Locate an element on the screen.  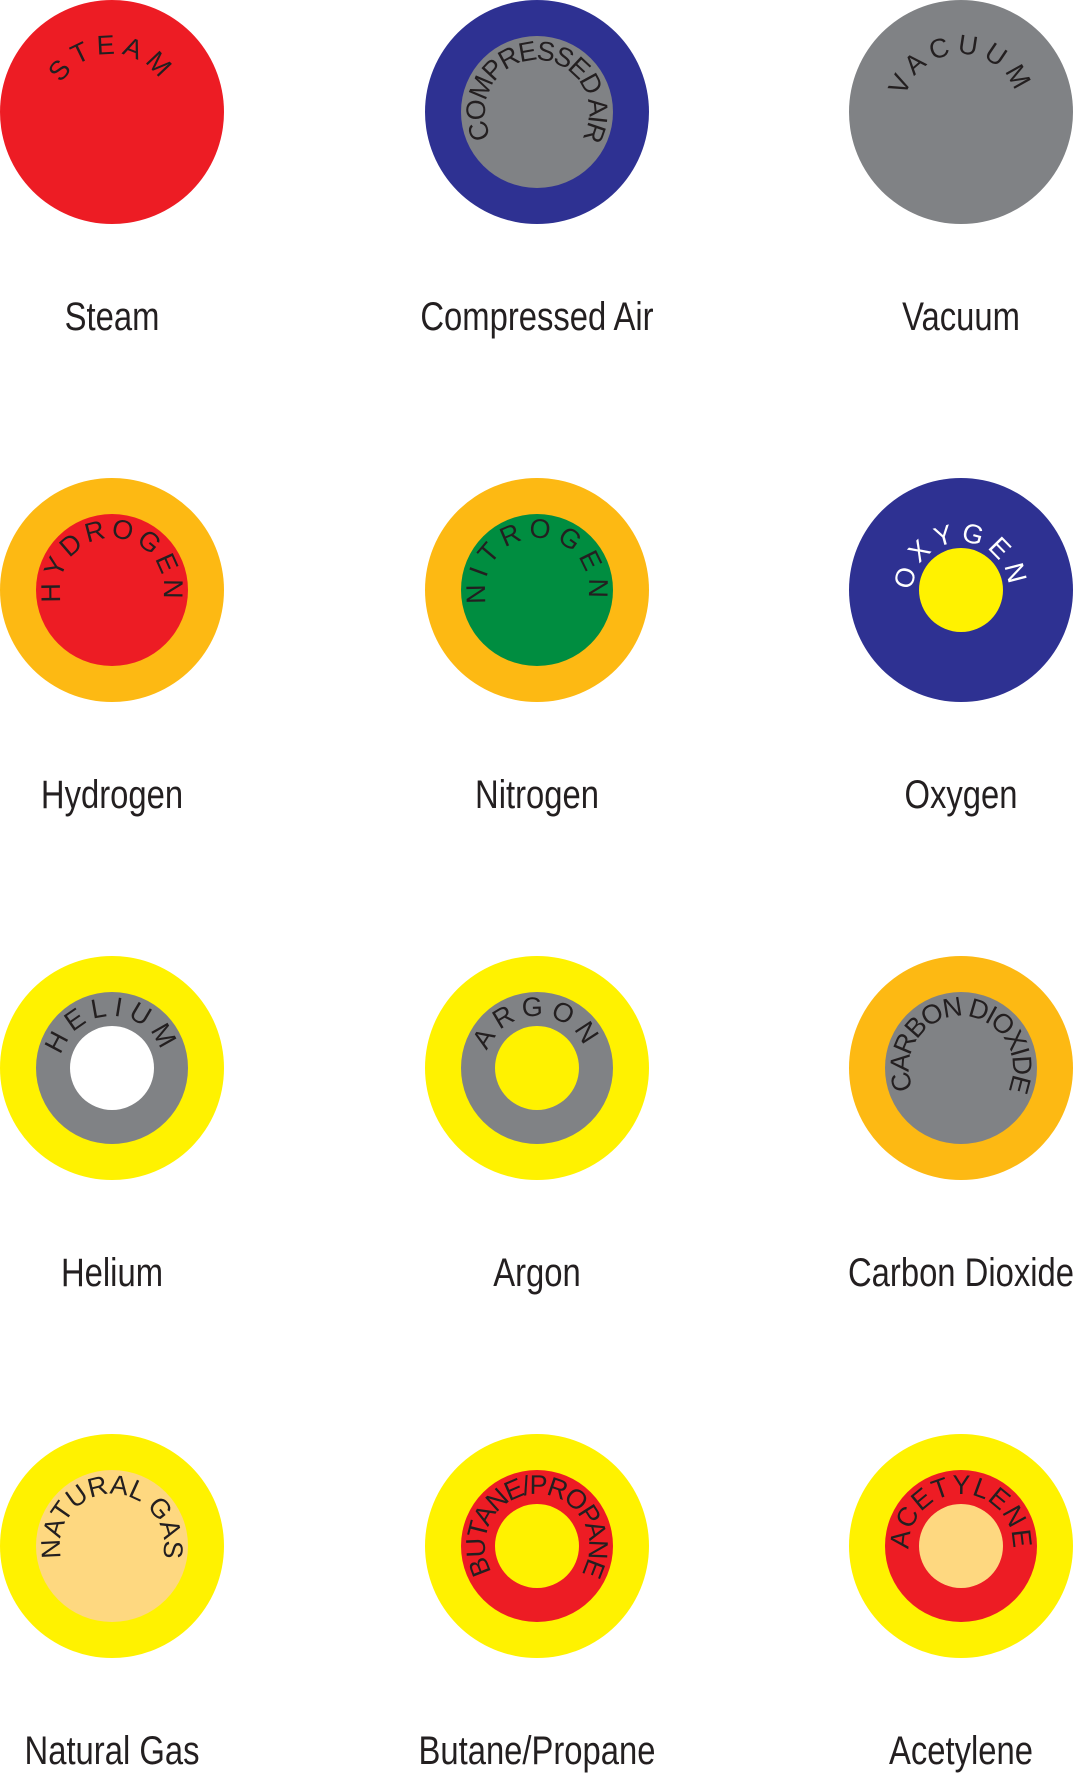
marker-steam: STEAMSteam is located at coordinates (112, 169).